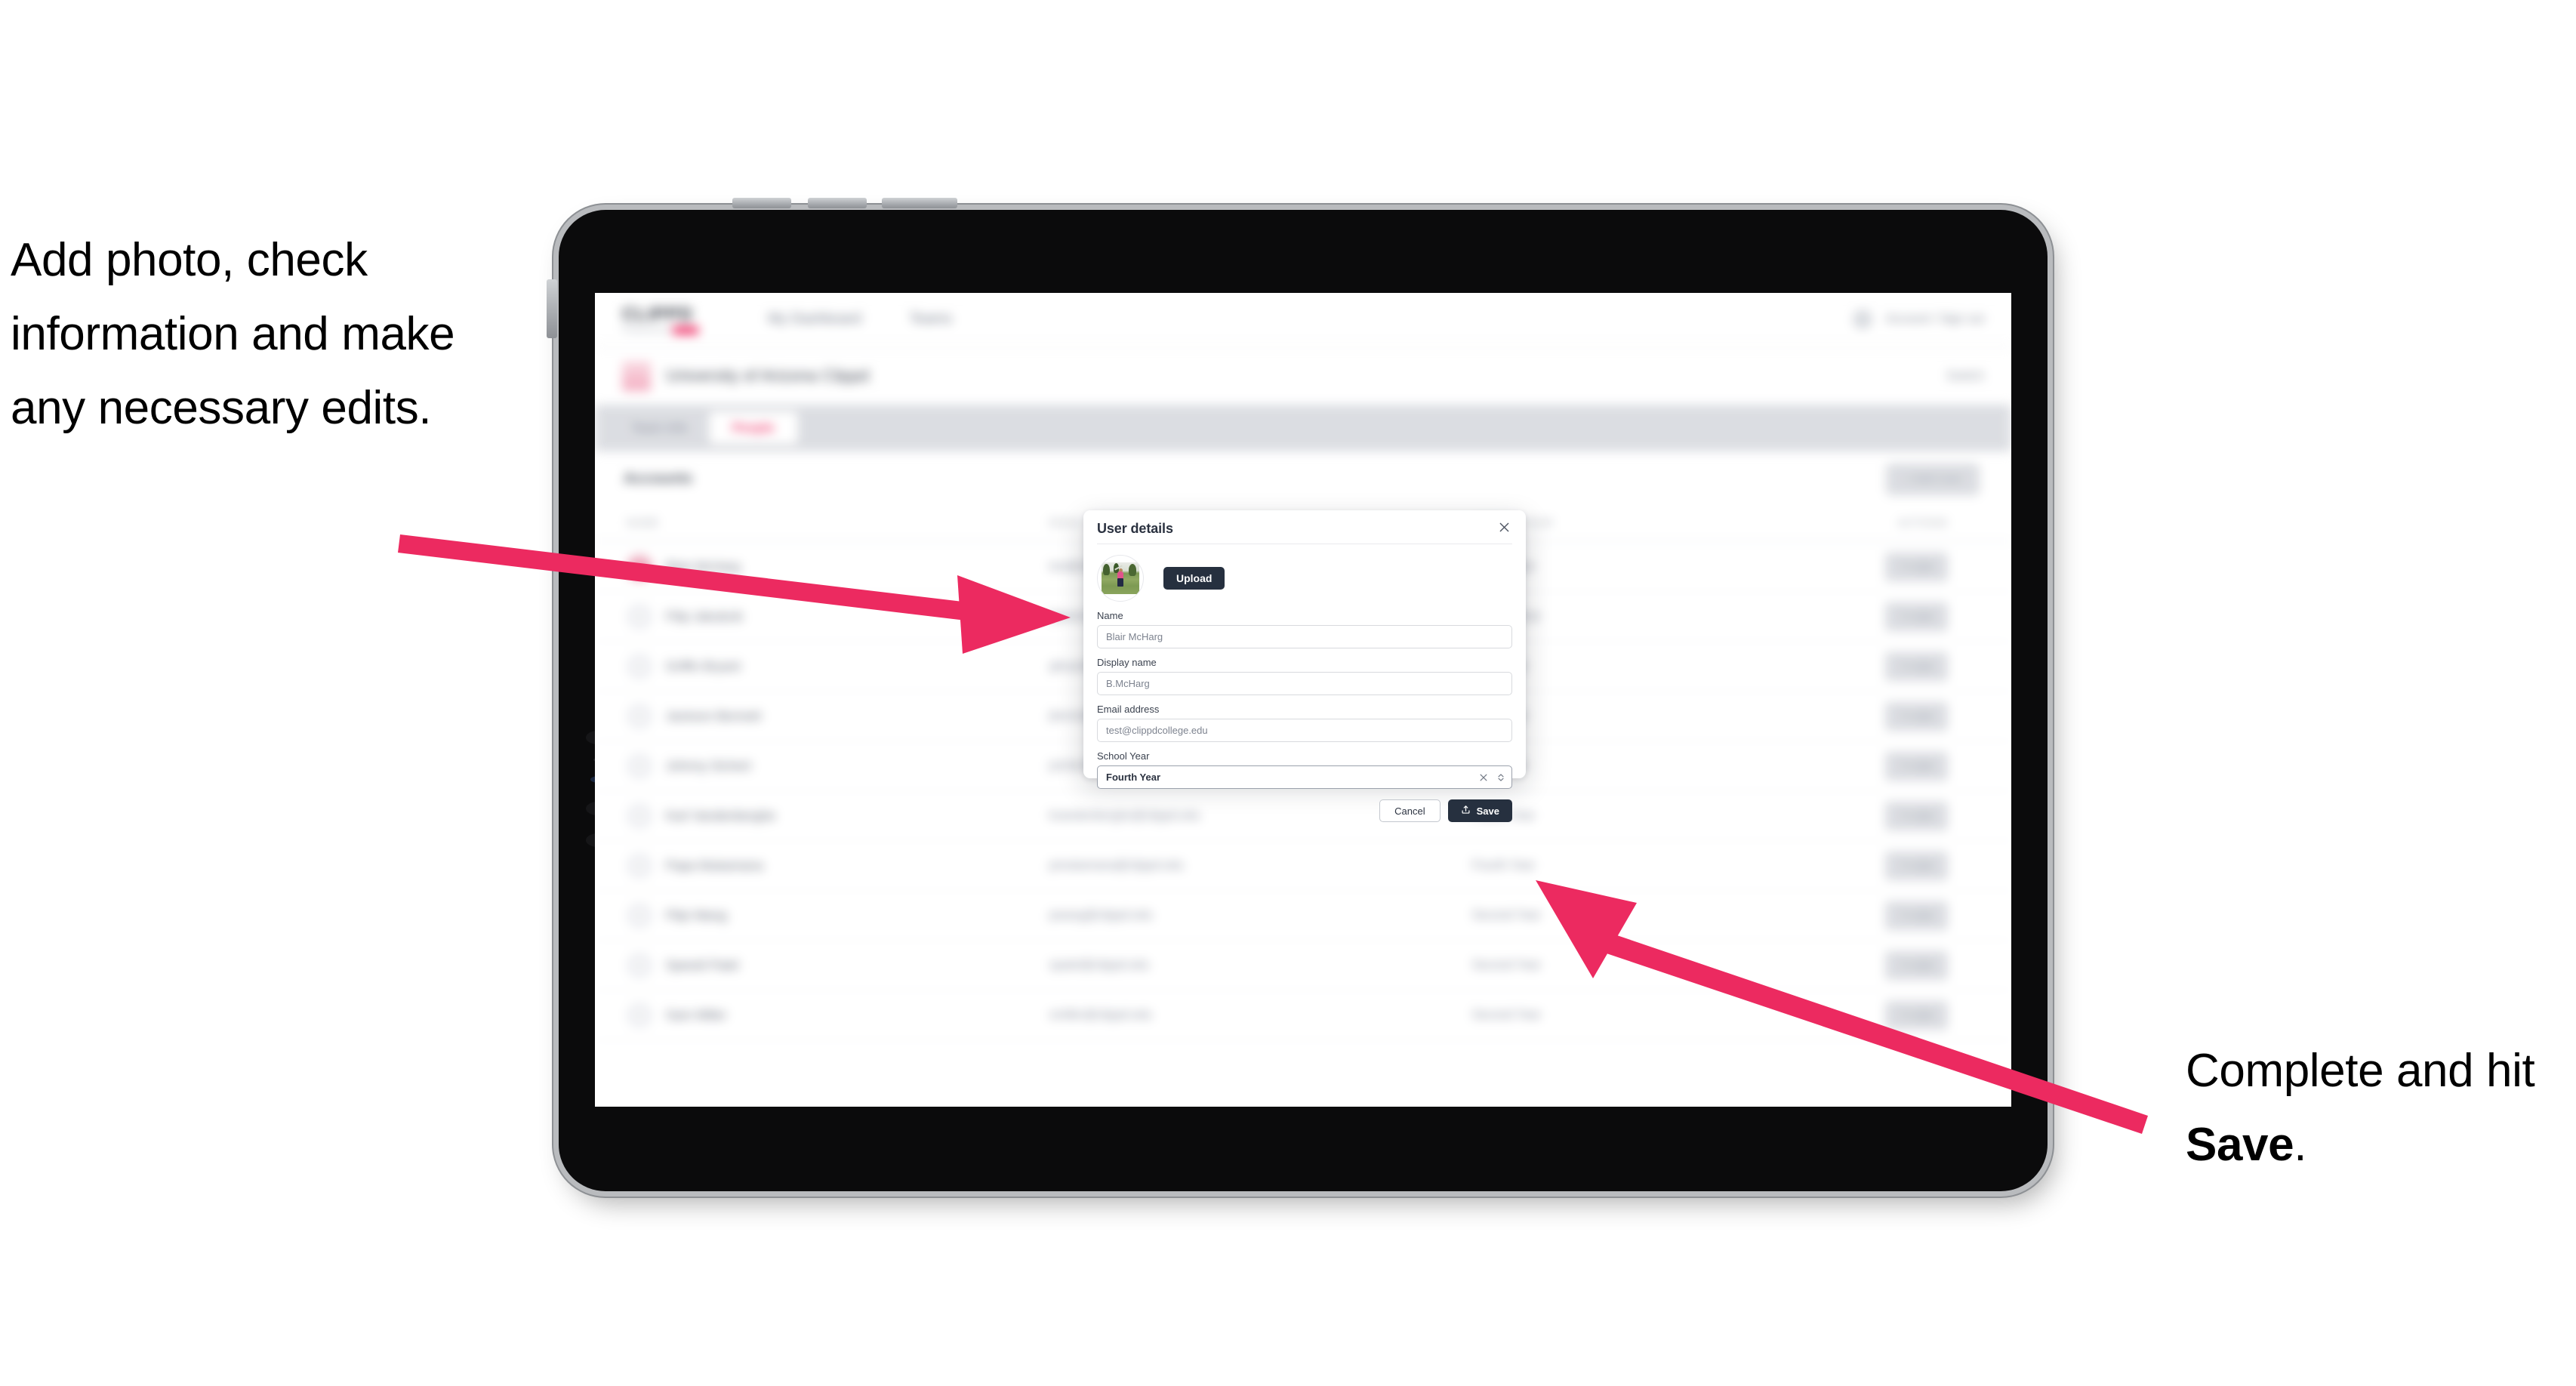 Image resolution: width=2576 pixels, height=1386 pixels. What do you see at coordinates (1123, 756) in the screenshot?
I see `field-label-school-year: School Year` at bounding box center [1123, 756].